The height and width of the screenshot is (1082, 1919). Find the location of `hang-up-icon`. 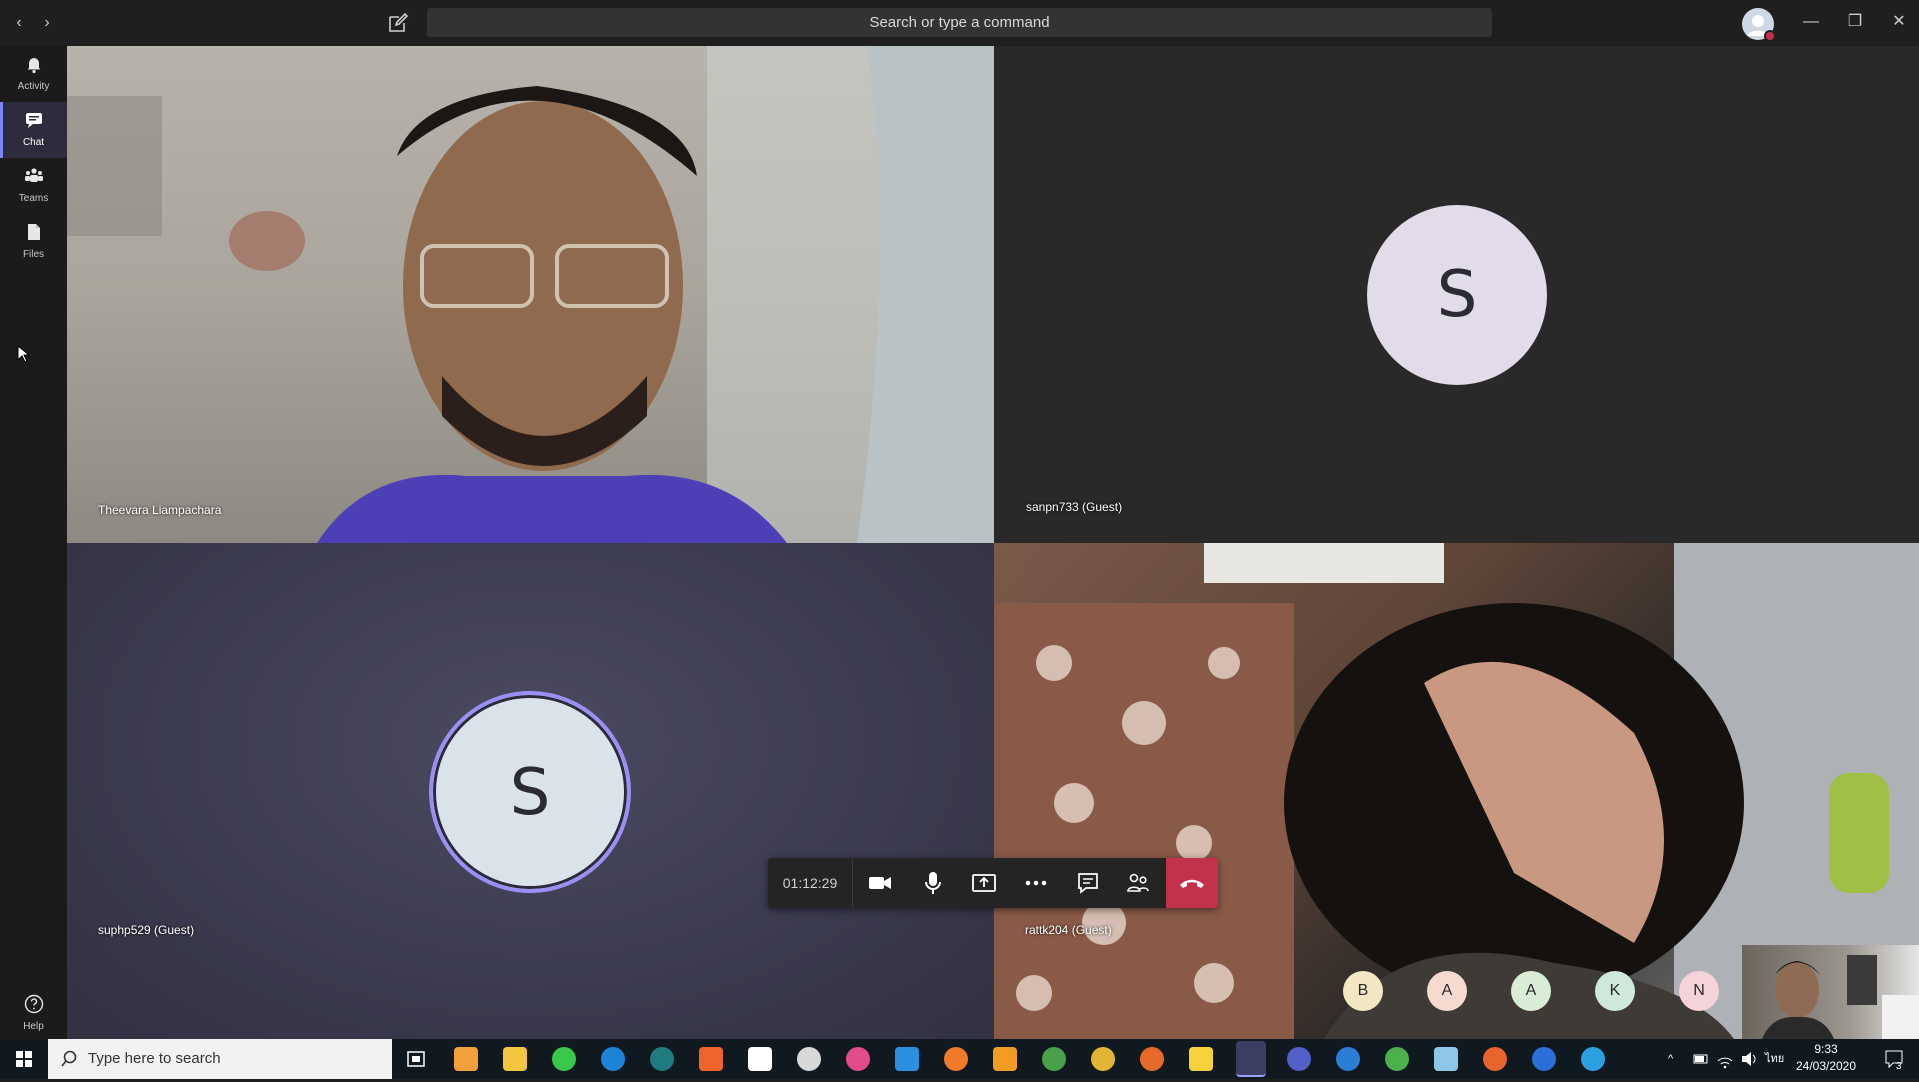

hang-up-icon is located at coordinates (1192, 883).